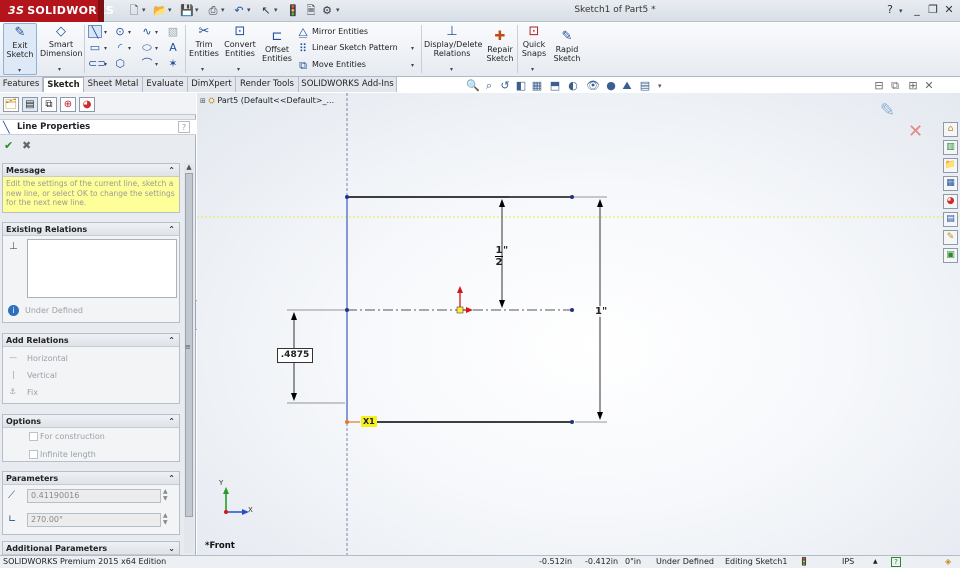  What do you see at coordinates (567, 52) in the screenshot?
I see `rapid-sketch-button: ✎ Rapid Sketch` at bounding box center [567, 52].